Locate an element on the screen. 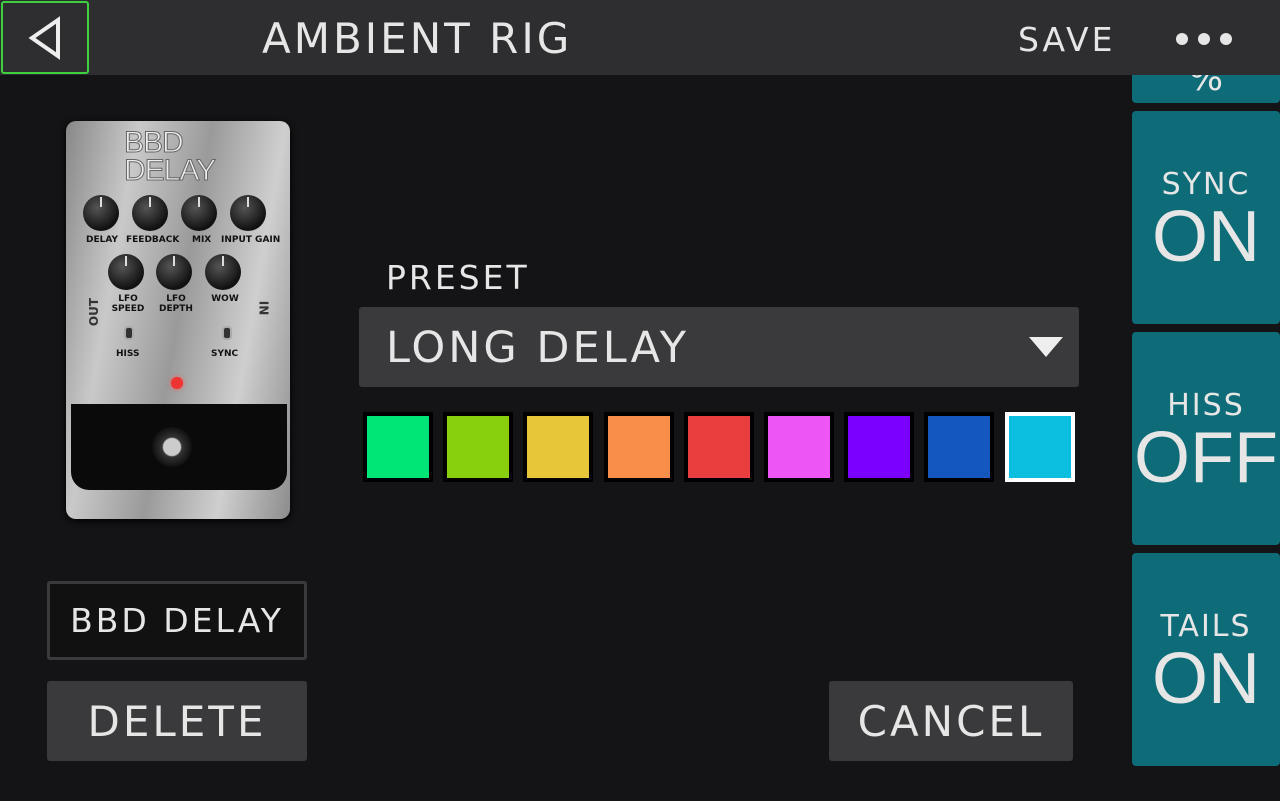 The width and height of the screenshot is (1280, 801). back-button is located at coordinates (45, 37).